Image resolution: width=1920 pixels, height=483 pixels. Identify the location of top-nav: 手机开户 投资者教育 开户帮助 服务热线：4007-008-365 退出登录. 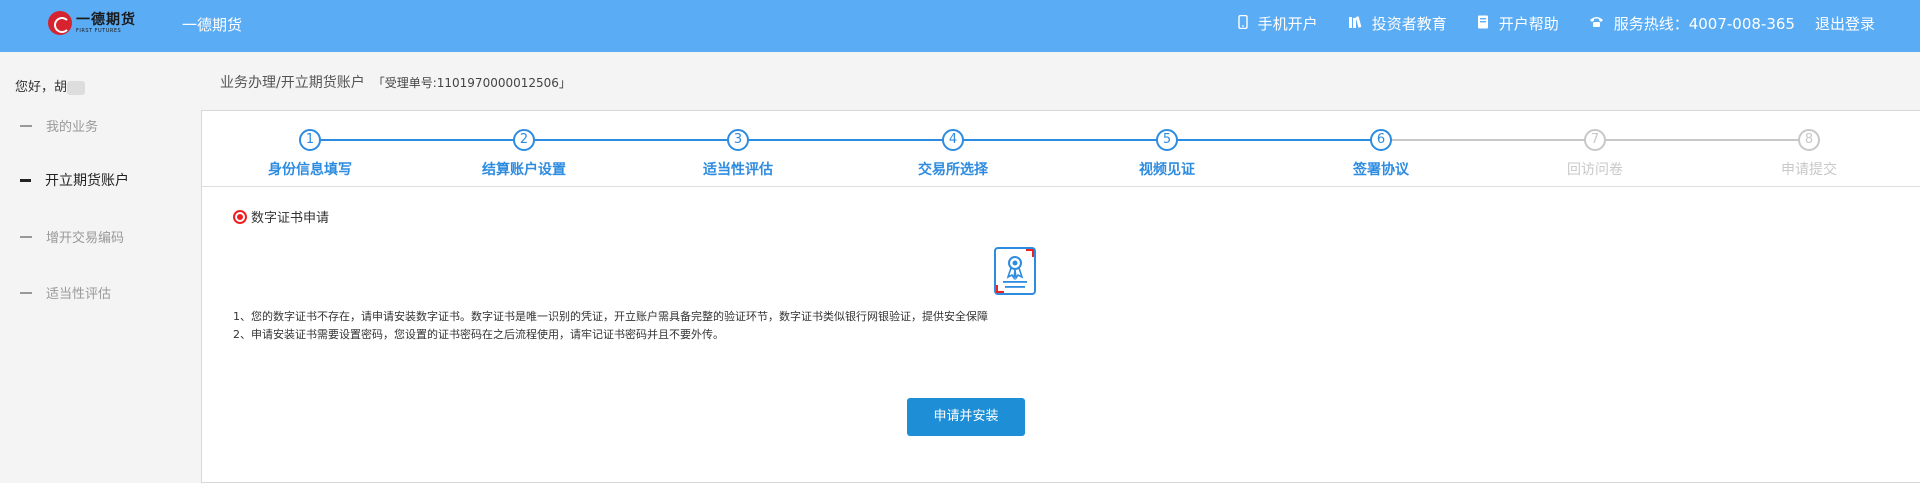
(1541, 23).